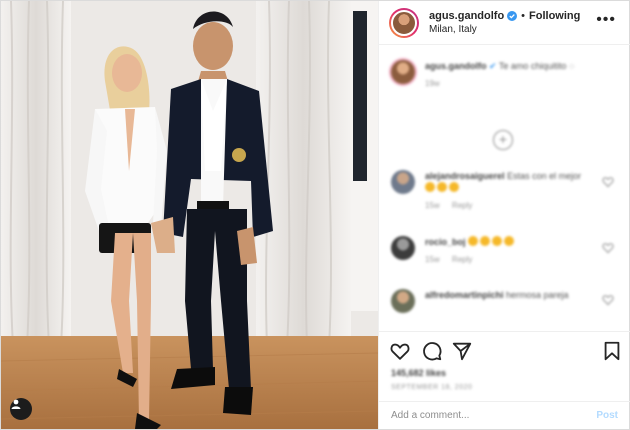 This screenshot has height=430, width=630. Describe the element at coordinates (418, 373) in the screenshot. I see `likes-count: 145,682 likes` at that location.